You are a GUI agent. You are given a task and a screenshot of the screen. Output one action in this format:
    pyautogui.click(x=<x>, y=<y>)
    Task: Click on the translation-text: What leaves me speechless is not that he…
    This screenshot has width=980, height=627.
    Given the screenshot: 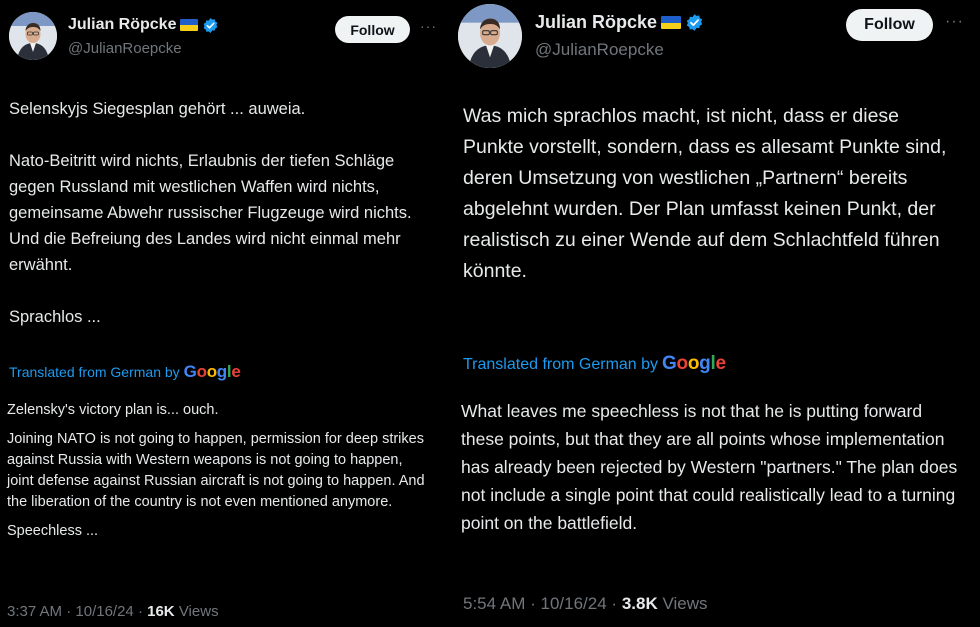 What is the action you would take?
    pyautogui.click(x=711, y=467)
    